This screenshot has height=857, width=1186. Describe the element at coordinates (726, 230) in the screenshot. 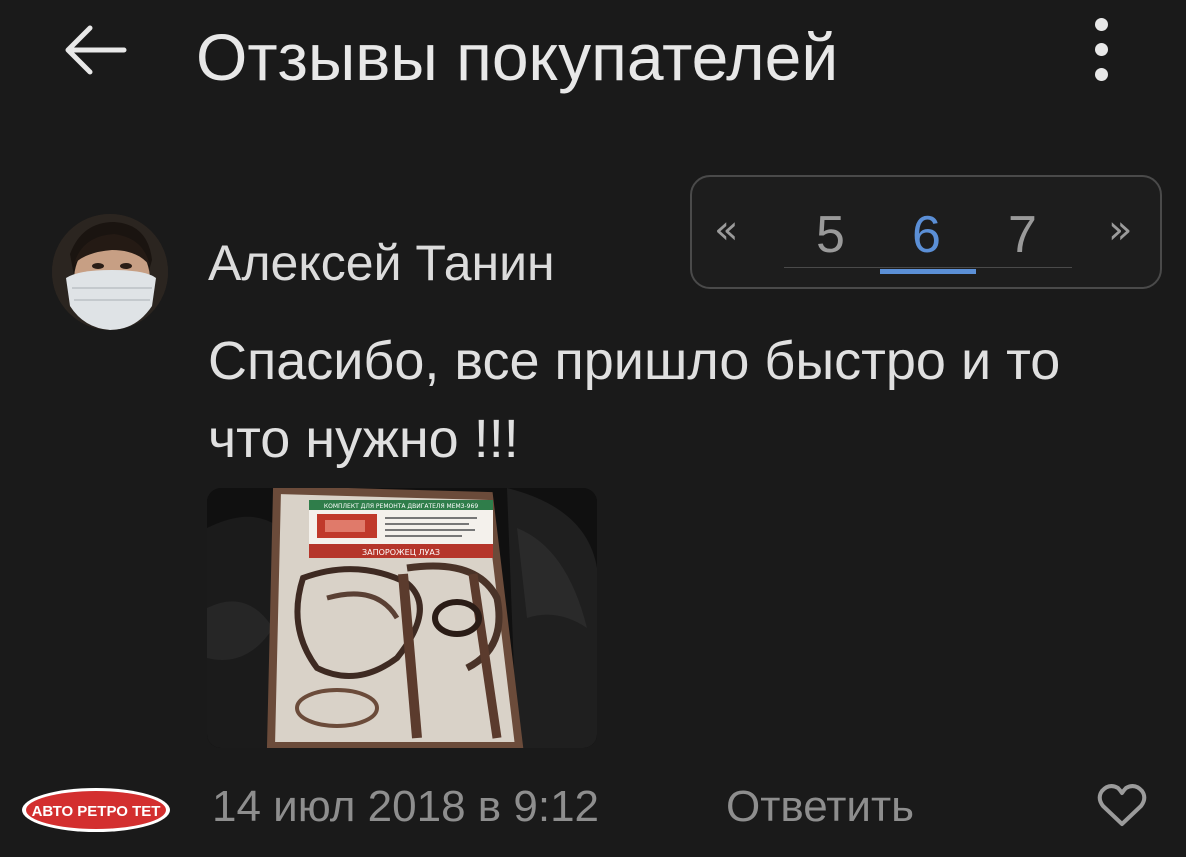

I see `prev-page-button: «` at that location.